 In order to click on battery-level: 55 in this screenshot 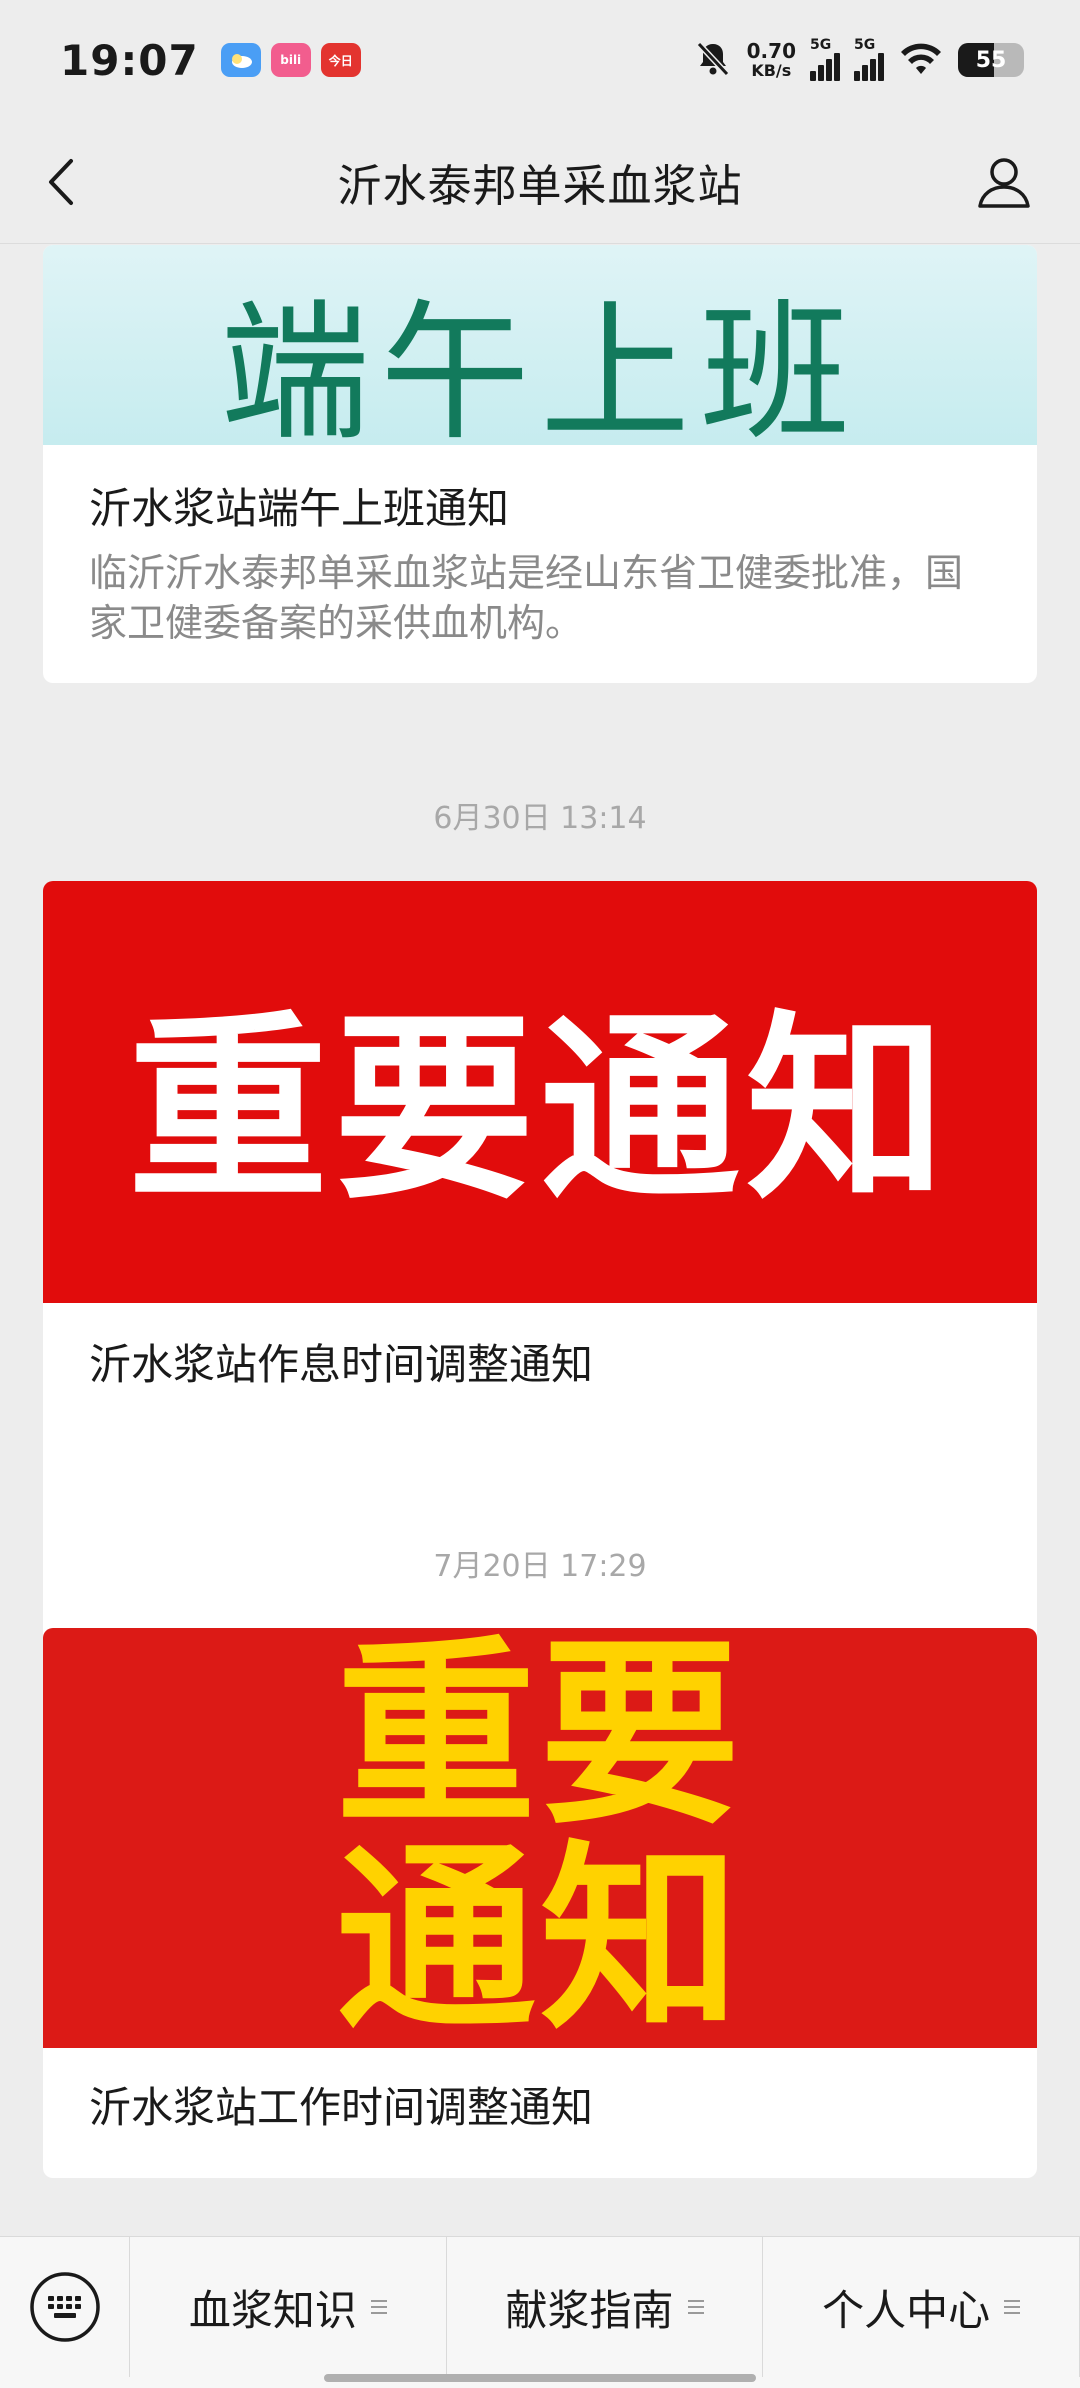, I will do `click(991, 60)`.